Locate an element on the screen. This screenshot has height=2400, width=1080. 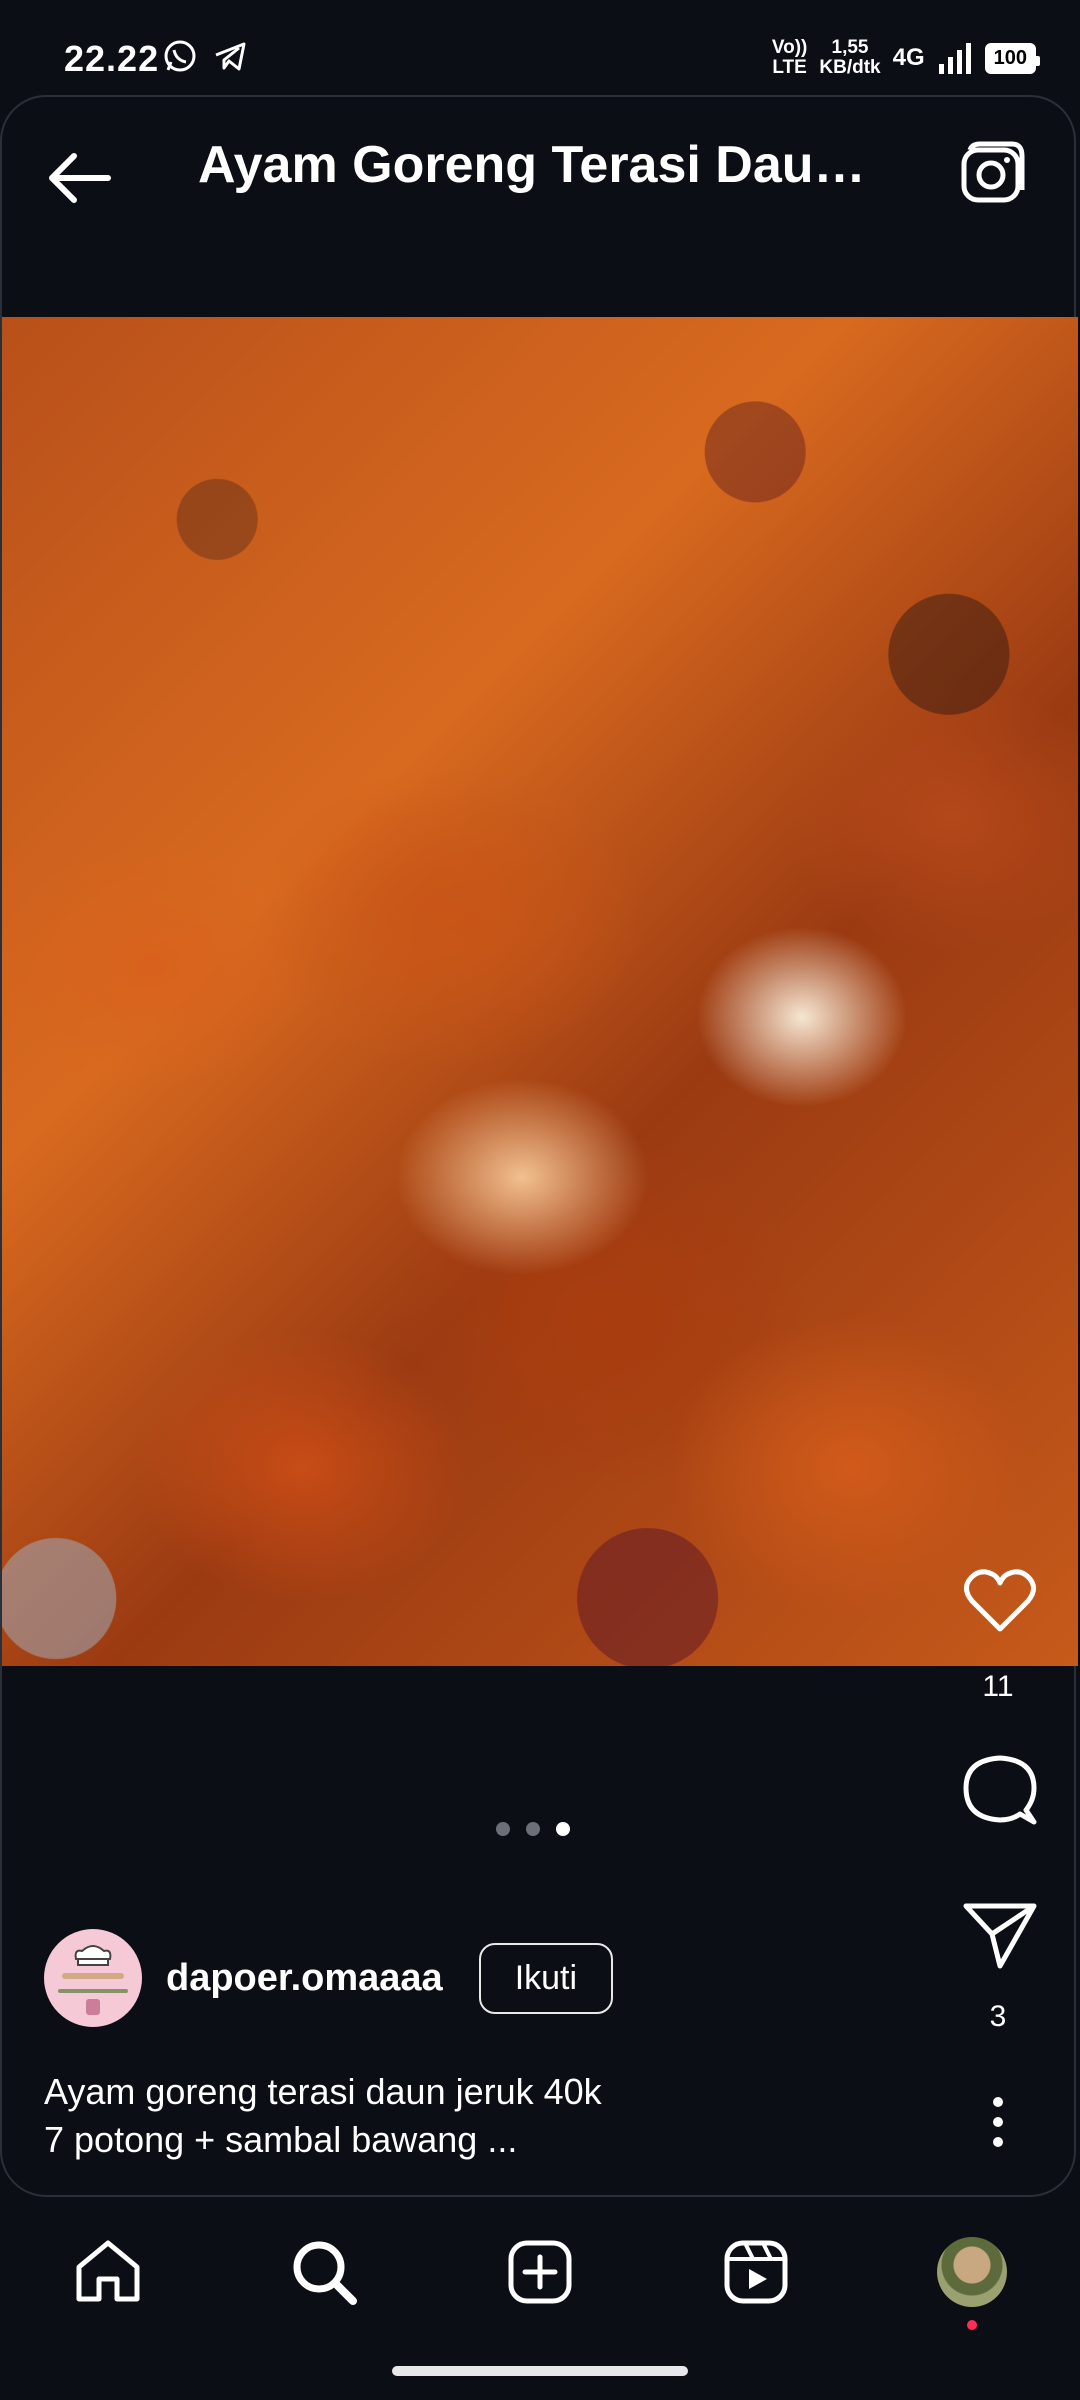
caption-line: Ayam goreng terasi daun jeruk 40k is located at coordinates (323, 2091).